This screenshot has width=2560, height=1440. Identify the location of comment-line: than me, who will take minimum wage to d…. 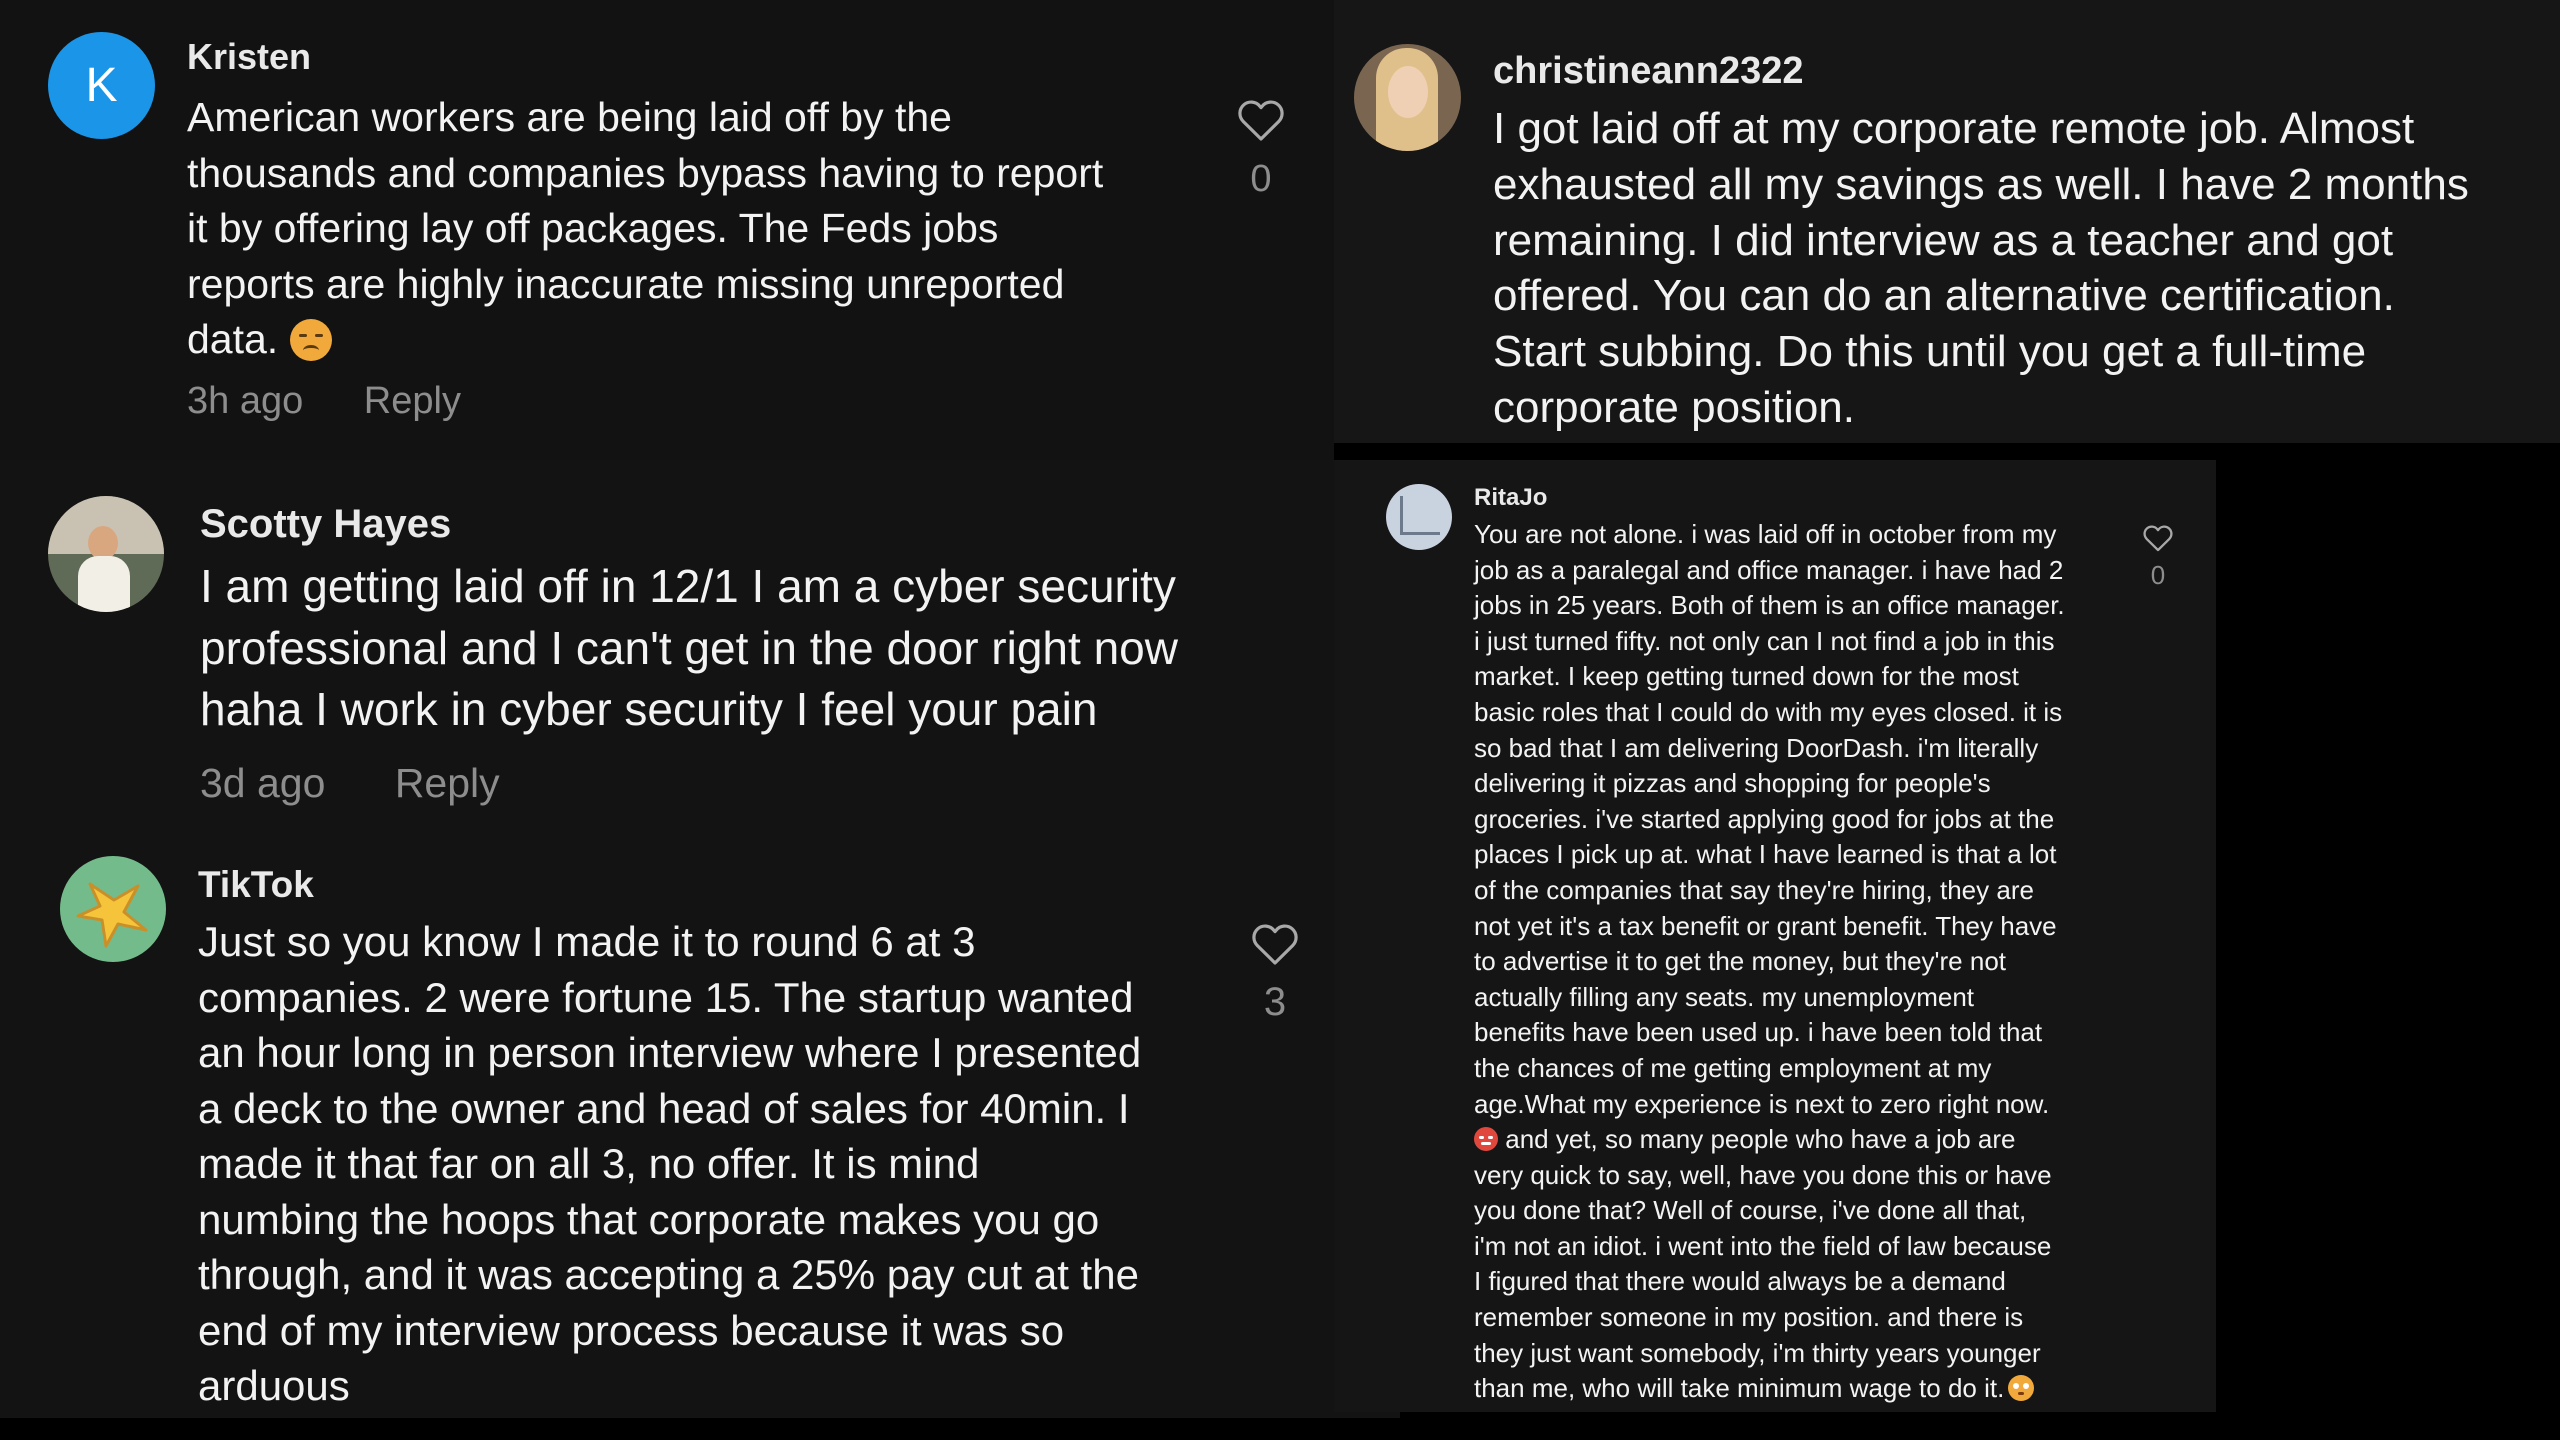
(1769, 1389).